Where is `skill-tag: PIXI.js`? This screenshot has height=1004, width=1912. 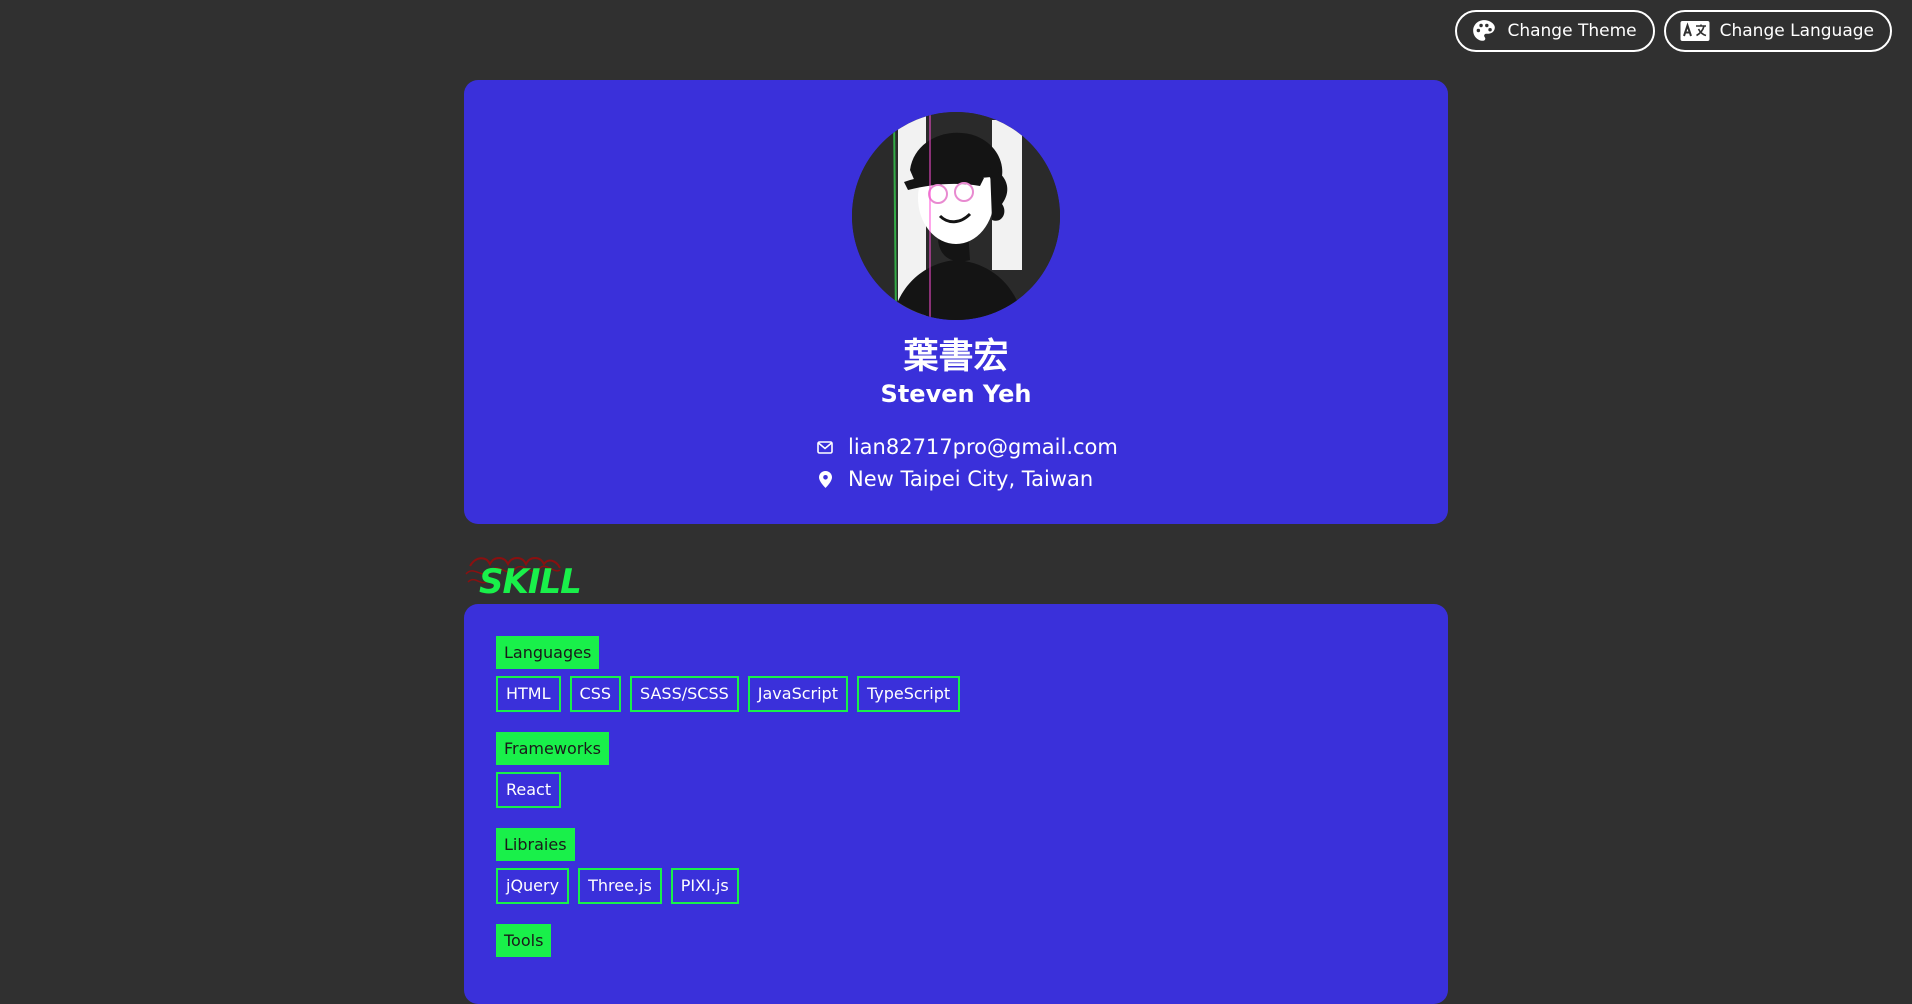
skill-tag: PIXI.js is located at coordinates (704, 886).